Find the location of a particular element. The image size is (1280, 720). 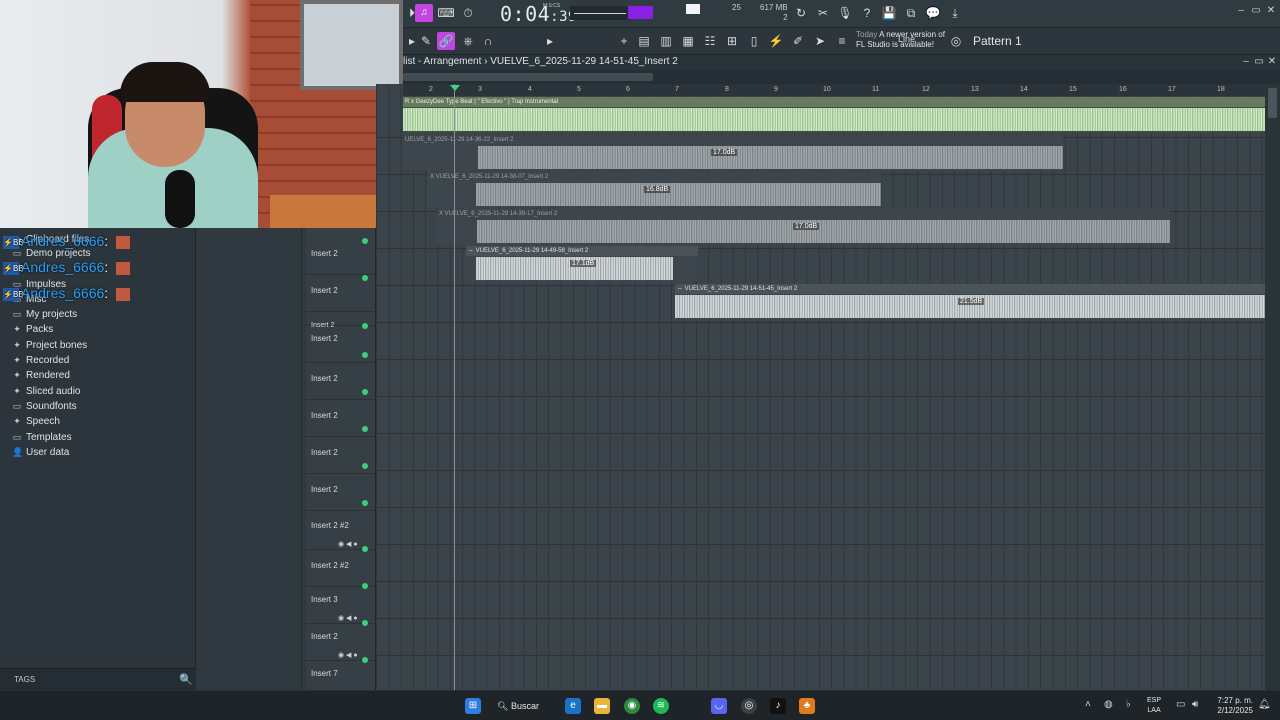

browser-item: ▭ My projects is located at coordinates (44, 314).